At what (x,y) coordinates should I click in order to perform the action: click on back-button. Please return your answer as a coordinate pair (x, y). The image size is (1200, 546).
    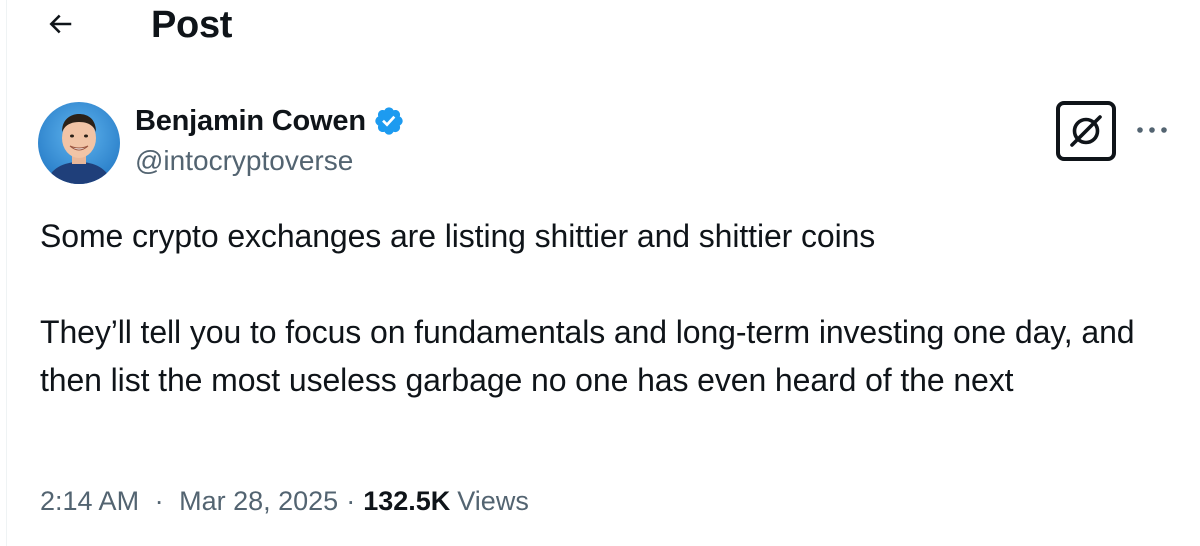
    Looking at the image, I should click on (60, 26).